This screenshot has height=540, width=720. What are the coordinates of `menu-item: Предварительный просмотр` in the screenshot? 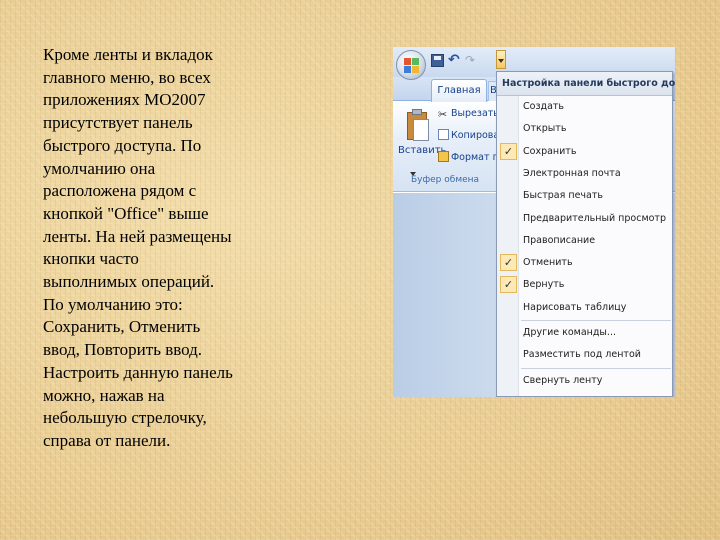 It's located at (584, 219).